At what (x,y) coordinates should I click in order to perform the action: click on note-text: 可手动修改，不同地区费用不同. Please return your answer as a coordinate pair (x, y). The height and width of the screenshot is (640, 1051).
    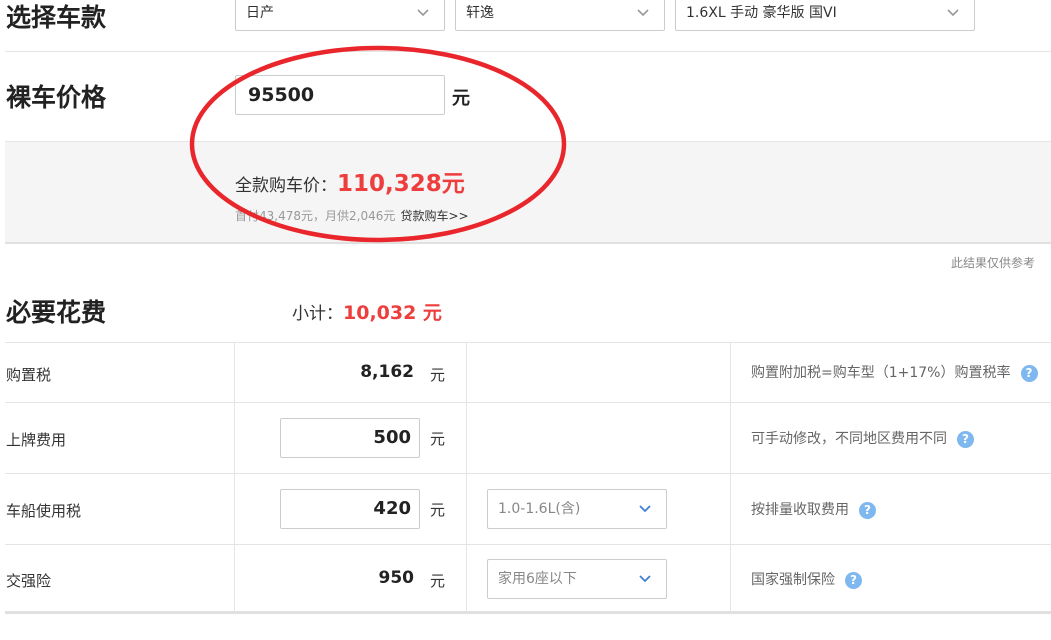
    Looking at the image, I should click on (849, 439).